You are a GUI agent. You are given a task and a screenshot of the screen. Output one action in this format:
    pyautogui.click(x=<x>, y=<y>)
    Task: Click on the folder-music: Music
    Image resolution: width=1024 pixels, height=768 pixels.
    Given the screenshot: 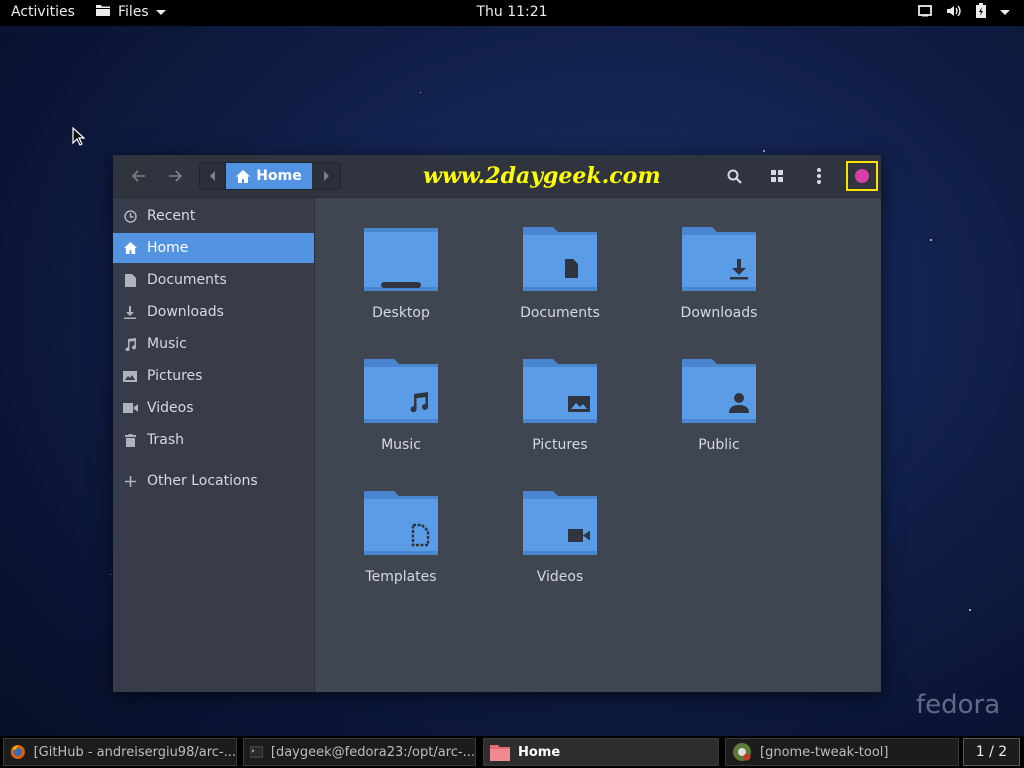 What is the action you would take?
    pyautogui.click(x=401, y=417)
    